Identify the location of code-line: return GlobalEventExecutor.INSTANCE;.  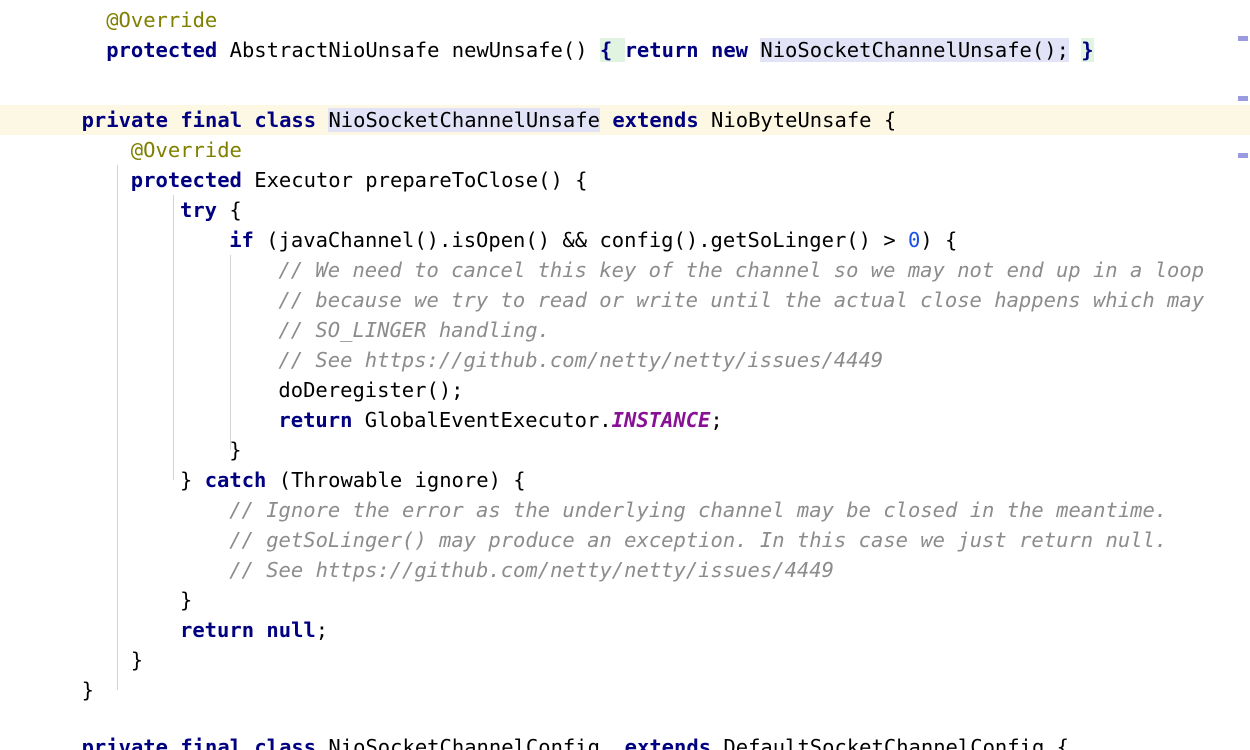
(625, 420).